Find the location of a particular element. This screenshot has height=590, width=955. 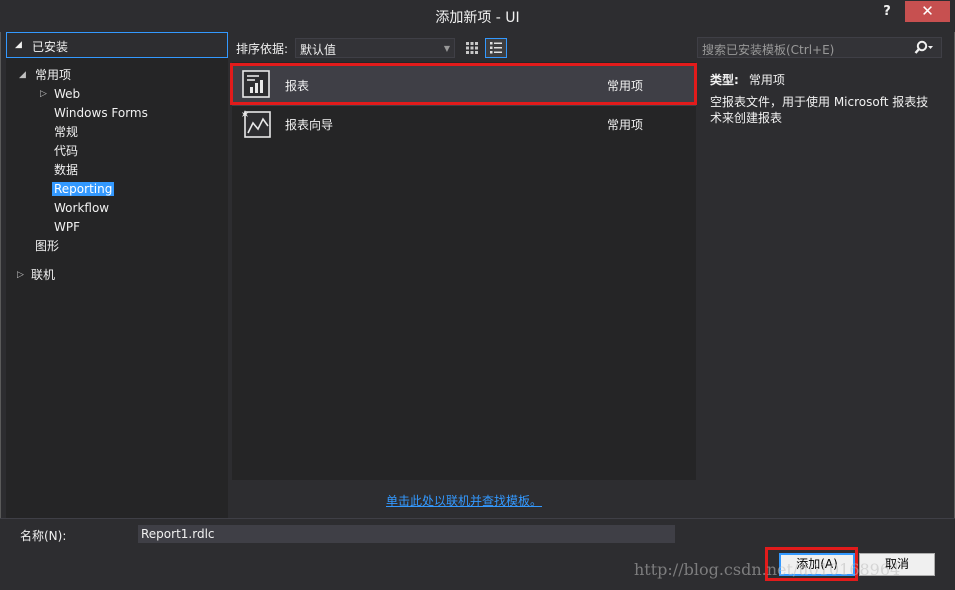

report-wizard-icon is located at coordinates (256, 123).